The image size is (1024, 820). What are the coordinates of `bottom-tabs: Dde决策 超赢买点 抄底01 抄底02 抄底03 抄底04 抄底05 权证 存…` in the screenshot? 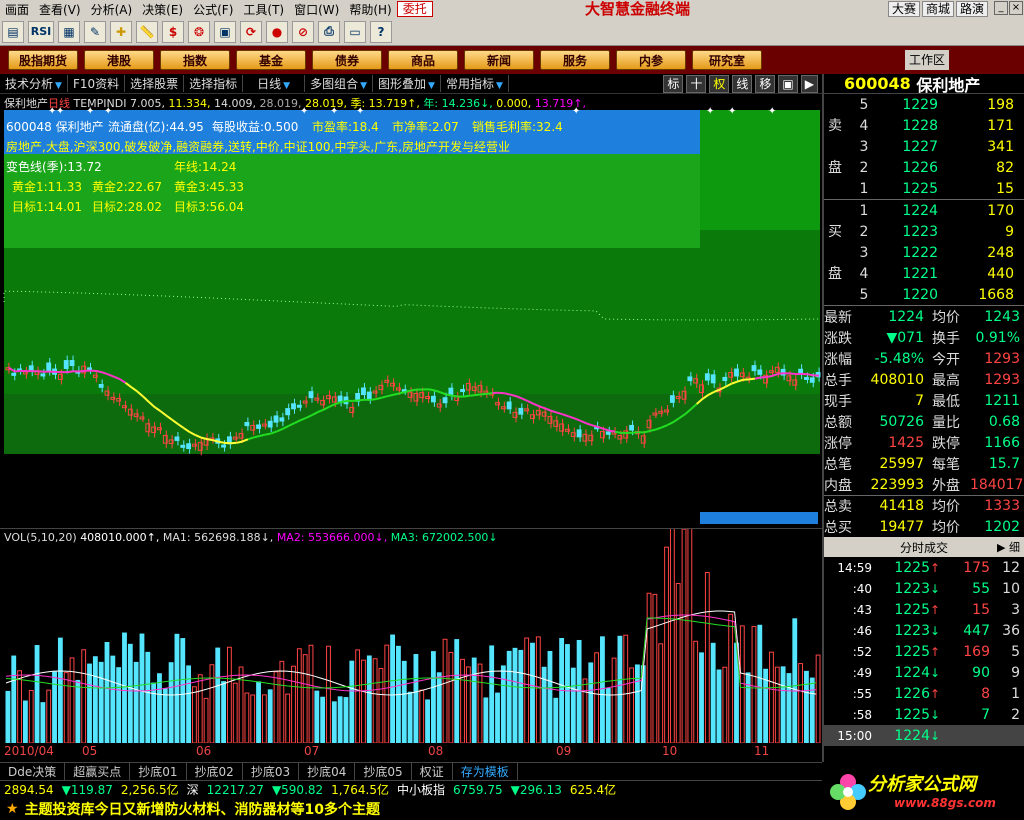 It's located at (411, 771).